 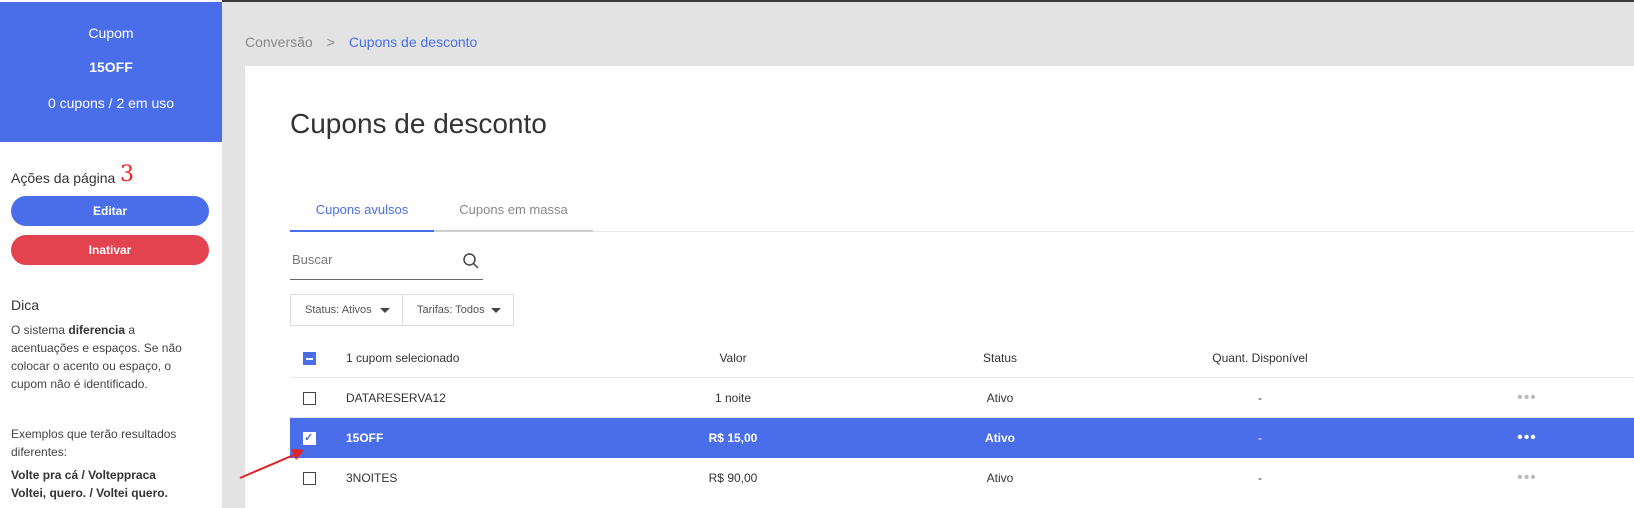 I want to click on header-valor: Valor, so click(x=733, y=358).